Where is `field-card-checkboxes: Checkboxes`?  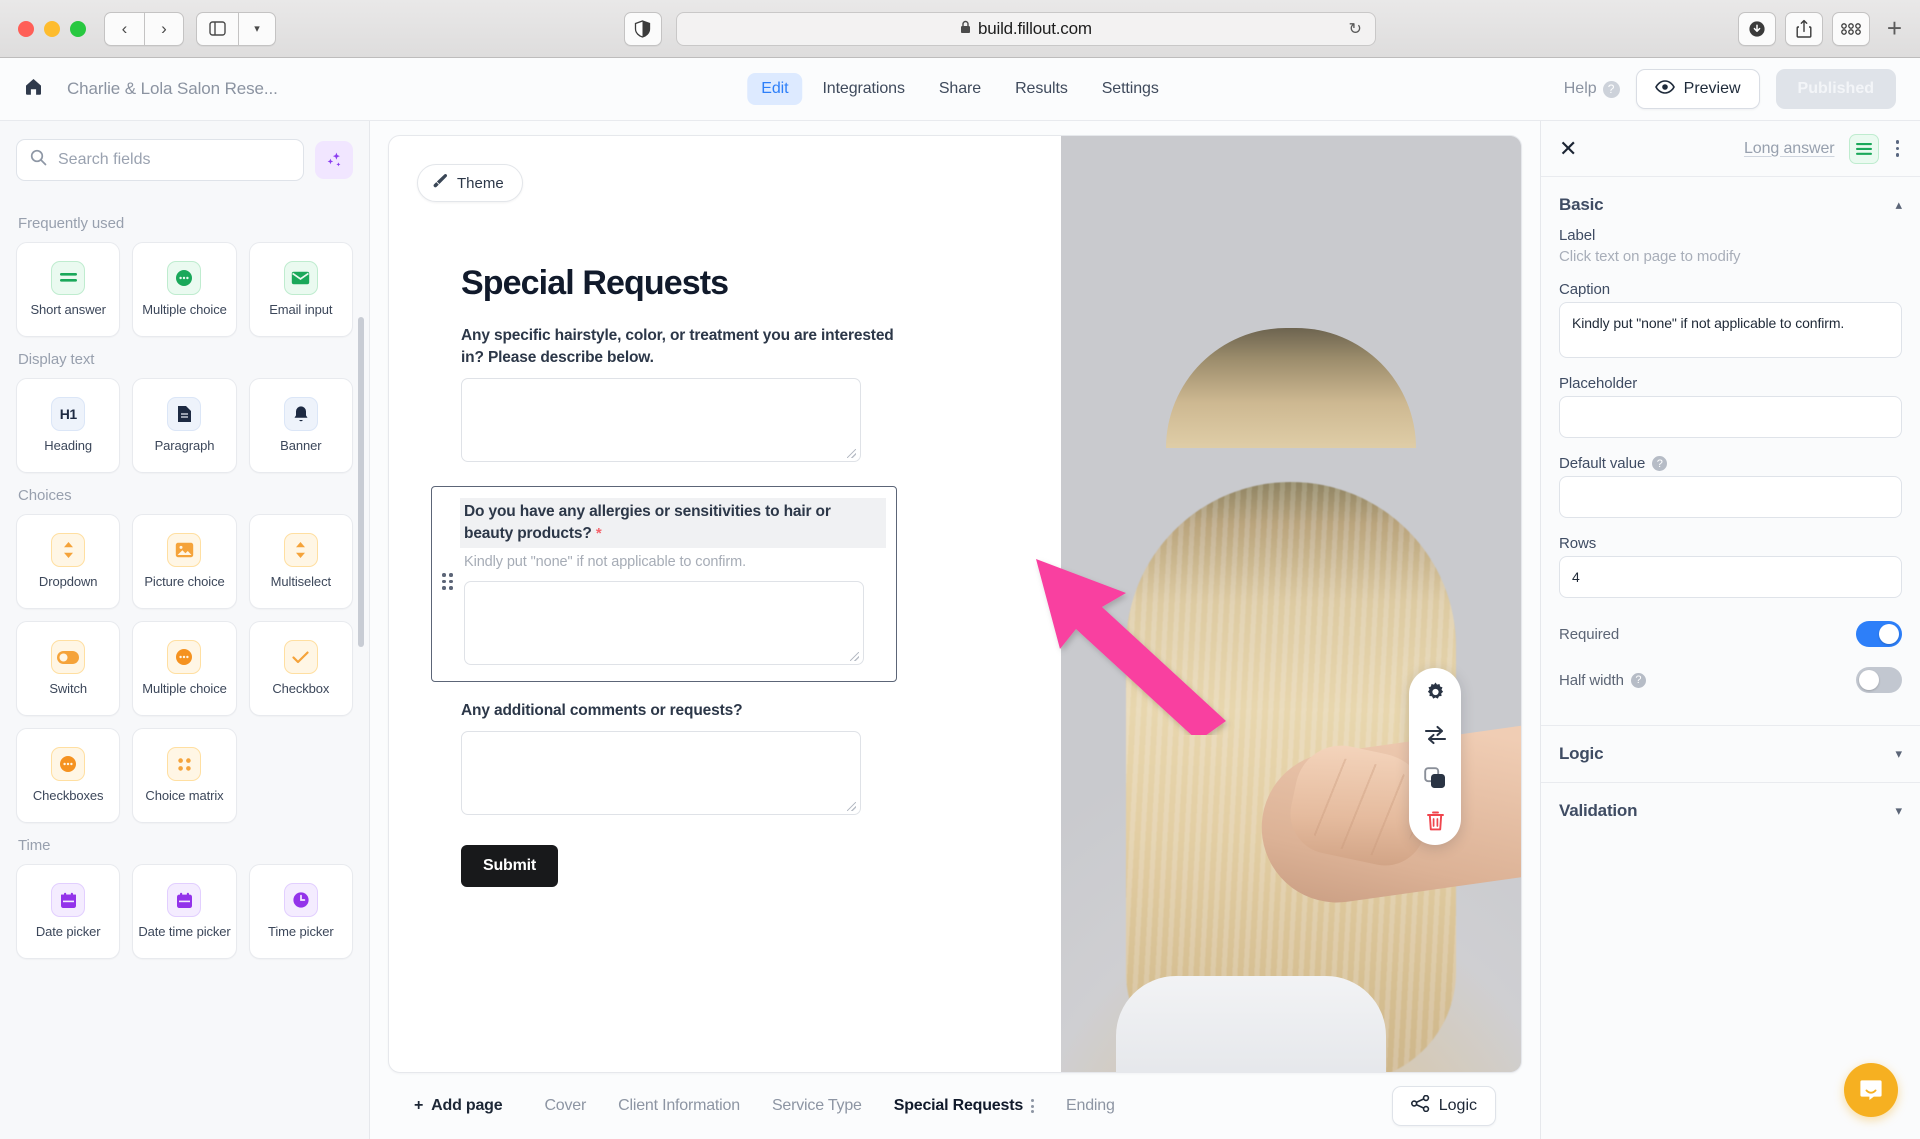 field-card-checkboxes: Checkboxes is located at coordinates (68, 775).